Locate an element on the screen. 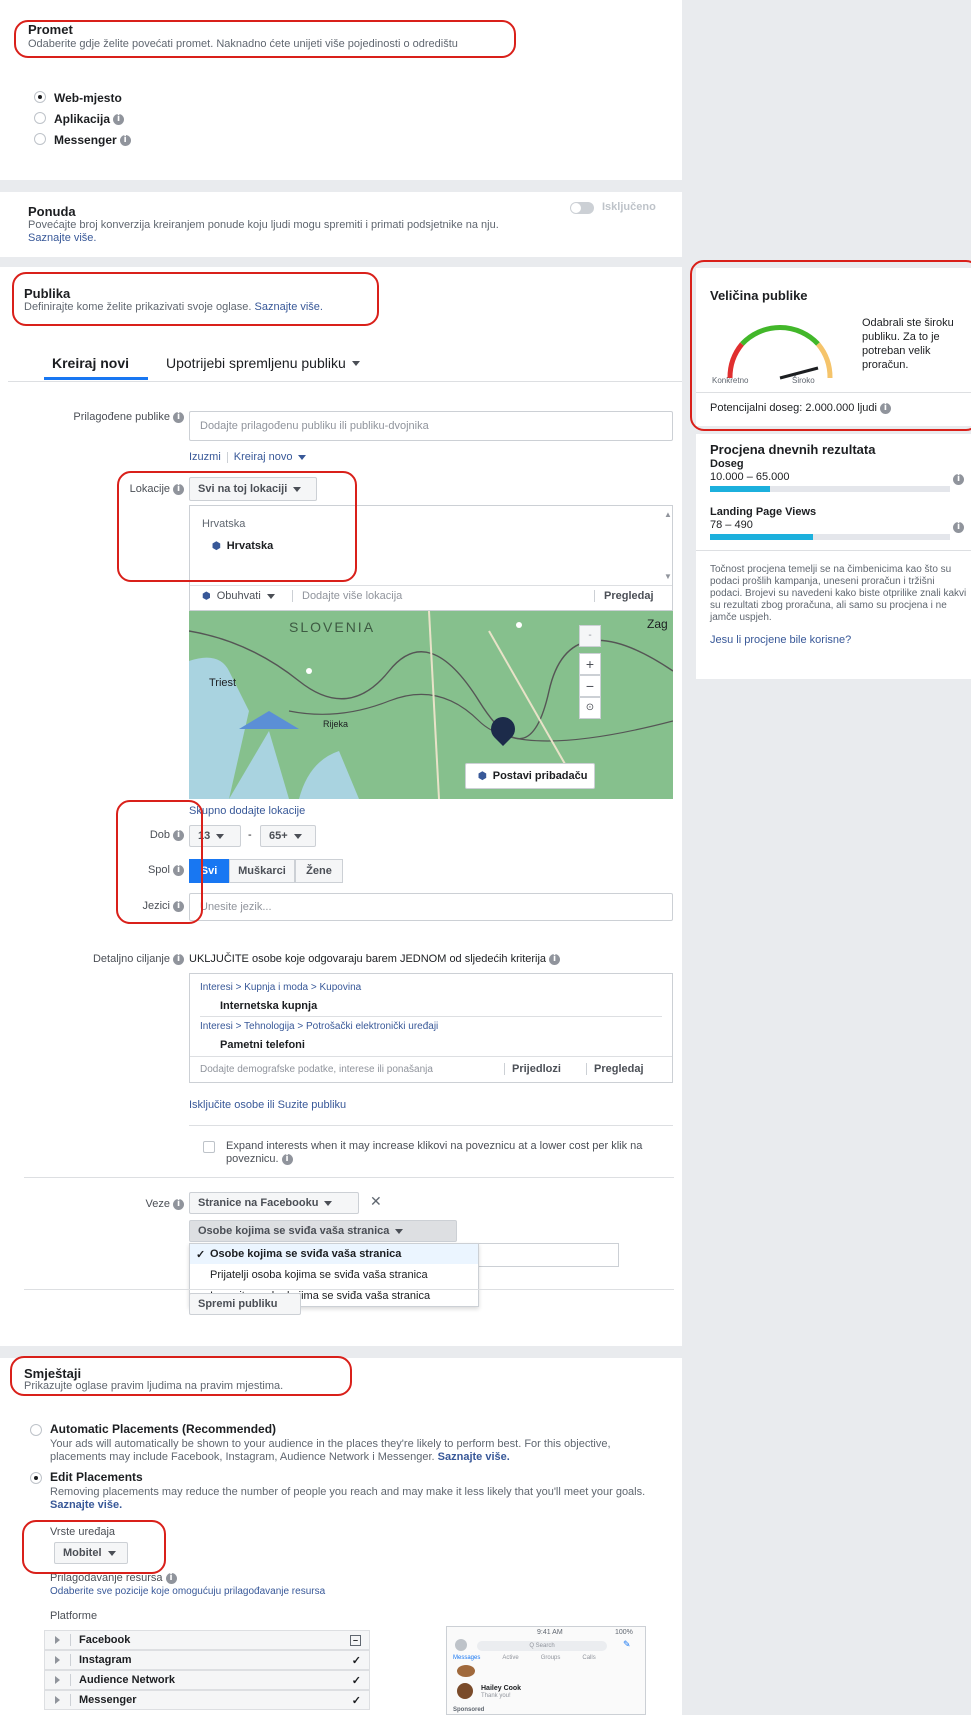 The image size is (971, 1715). suggestions-button: Prijedlozi is located at coordinates (536, 1069).